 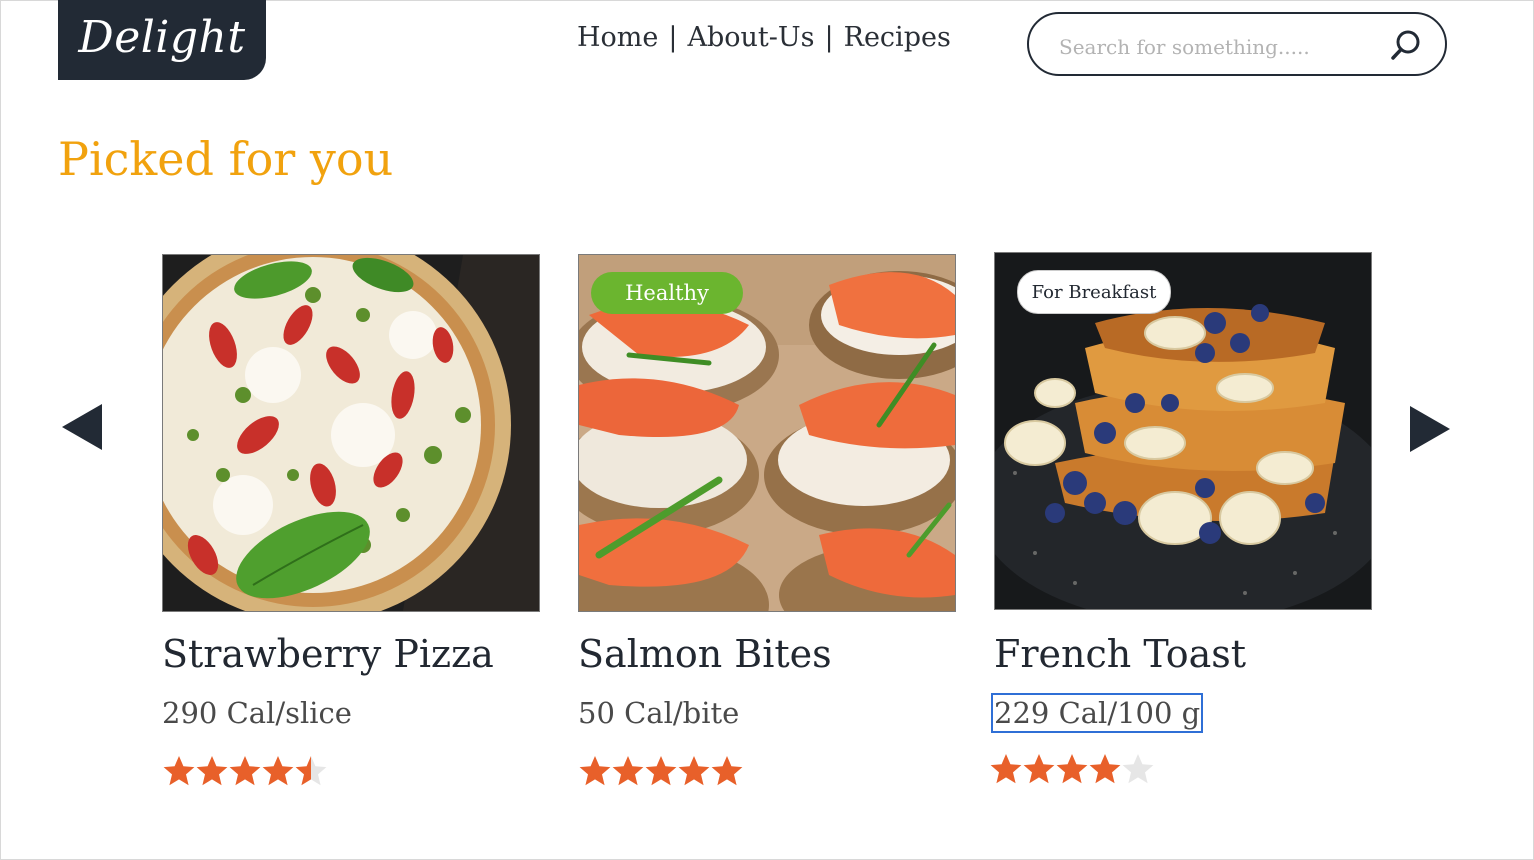 What do you see at coordinates (162, 37) in the screenshot?
I see `logo-text: Delight` at bounding box center [162, 37].